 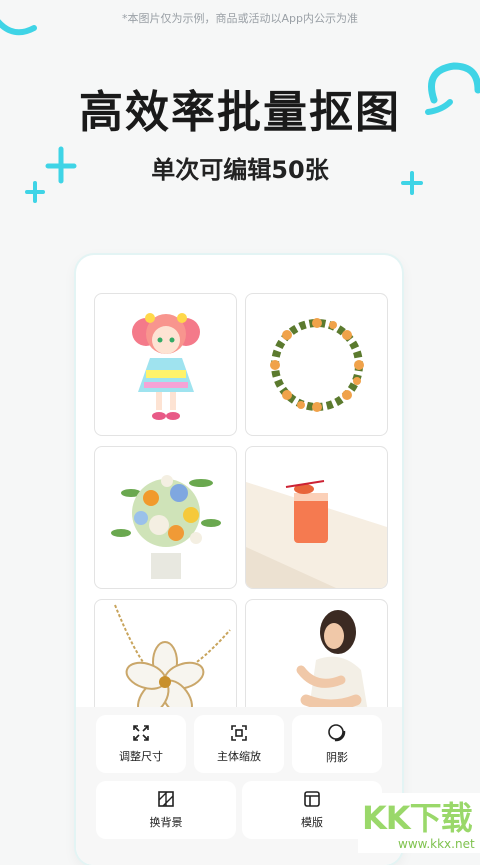 What do you see at coordinates (337, 757) in the screenshot?
I see `shadow-label: 阴影` at bounding box center [337, 757].